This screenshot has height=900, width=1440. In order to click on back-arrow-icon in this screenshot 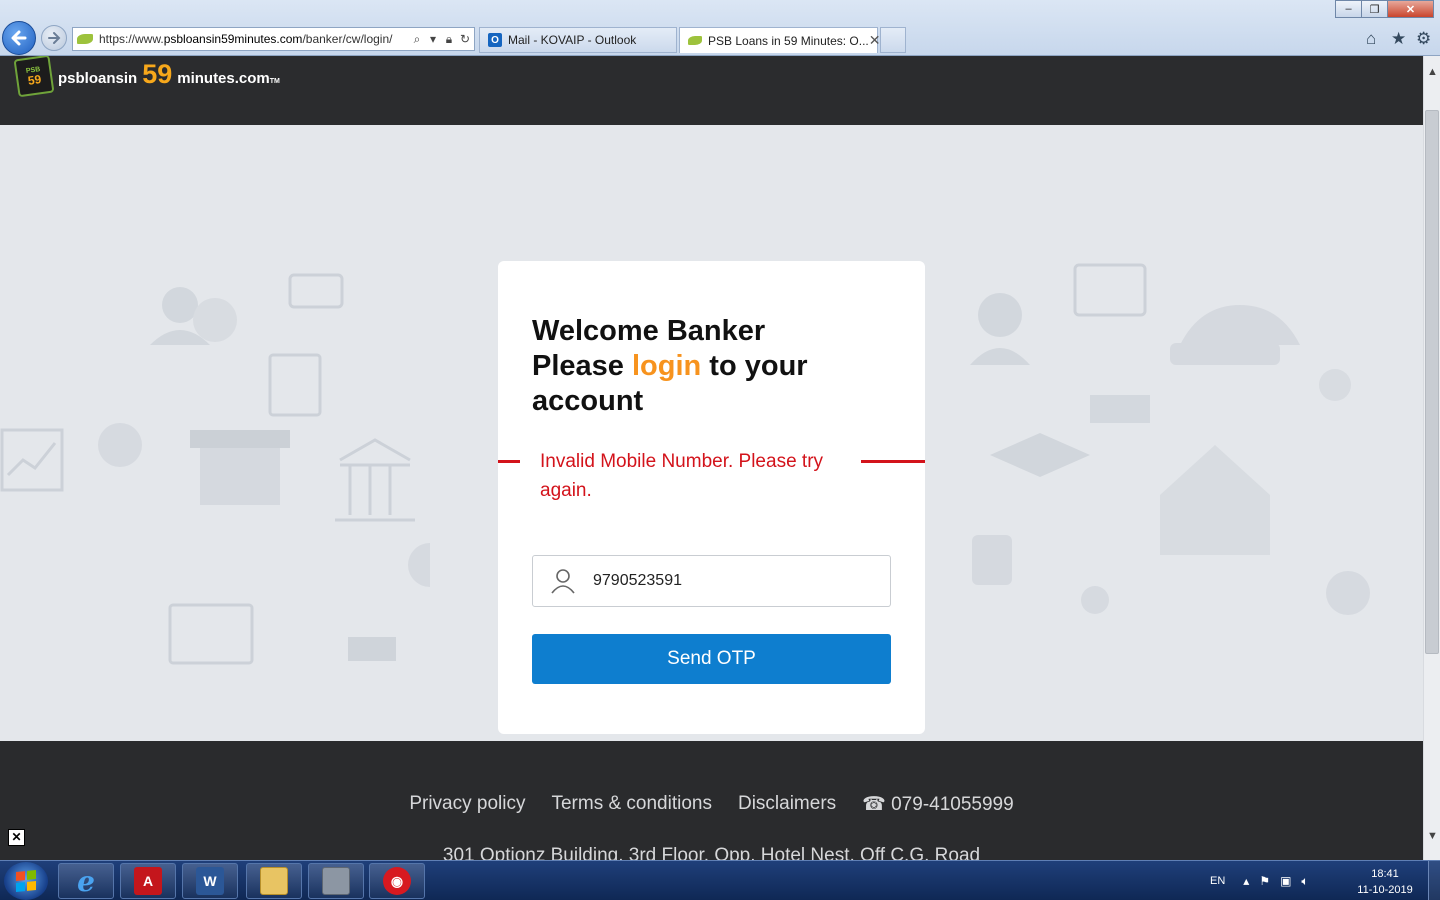, I will do `click(19, 38)`.